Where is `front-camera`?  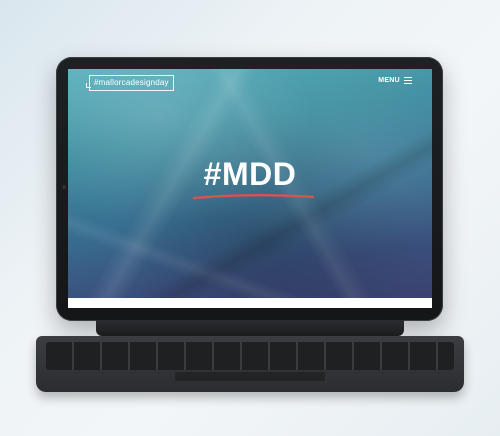 front-camera is located at coordinates (64, 187).